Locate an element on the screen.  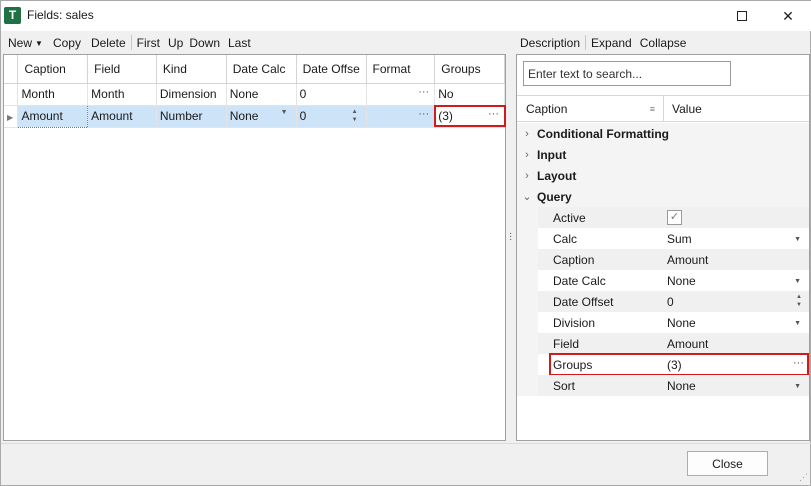
property-name: Active is located at coordinates (601, 217).